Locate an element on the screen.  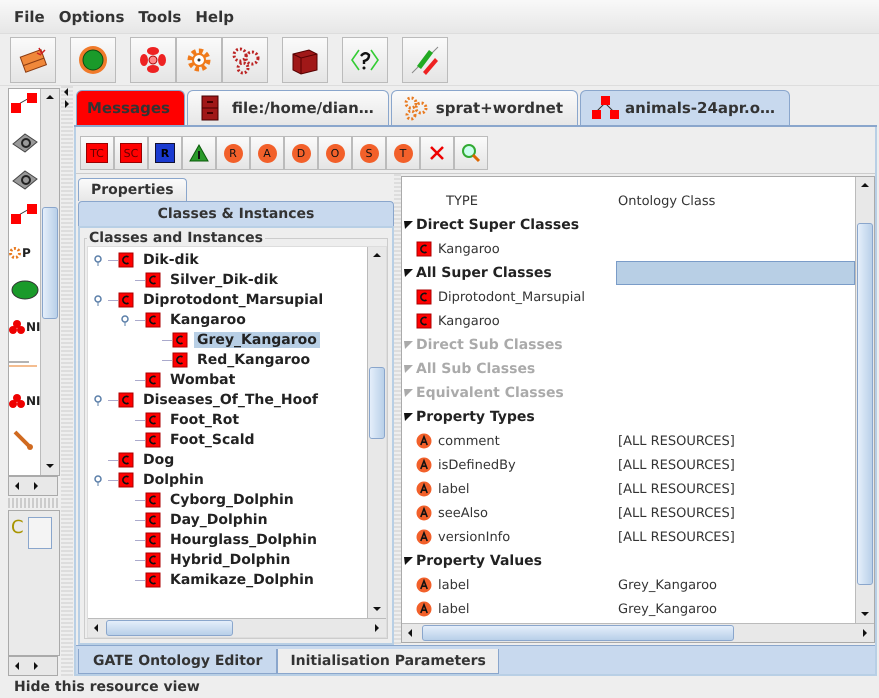
table-cell: comment is located at coordinates (469, 441).